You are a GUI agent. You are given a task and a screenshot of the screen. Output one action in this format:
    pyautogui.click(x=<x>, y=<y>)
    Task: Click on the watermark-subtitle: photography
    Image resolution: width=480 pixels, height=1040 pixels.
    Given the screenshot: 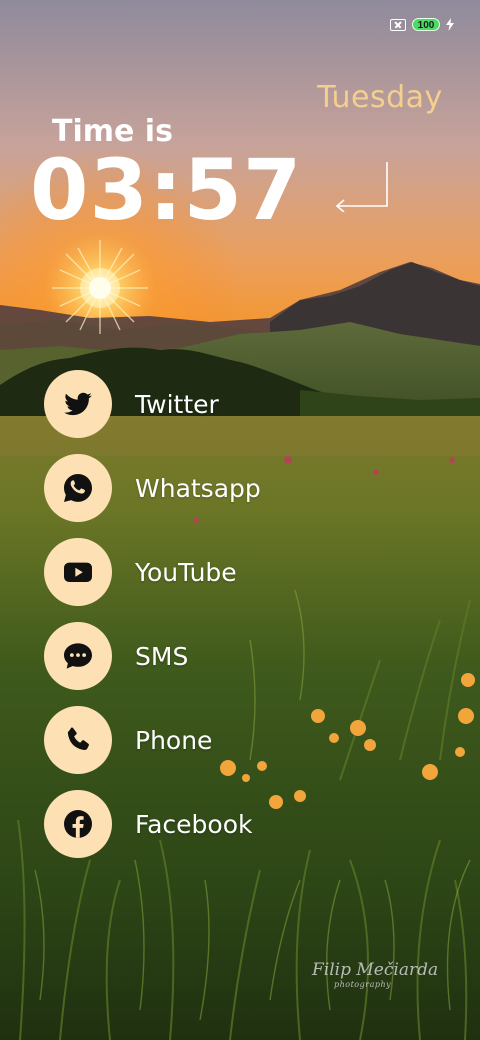 What is the action you would take?
    pyautogui.click(x=363, y=984)
    